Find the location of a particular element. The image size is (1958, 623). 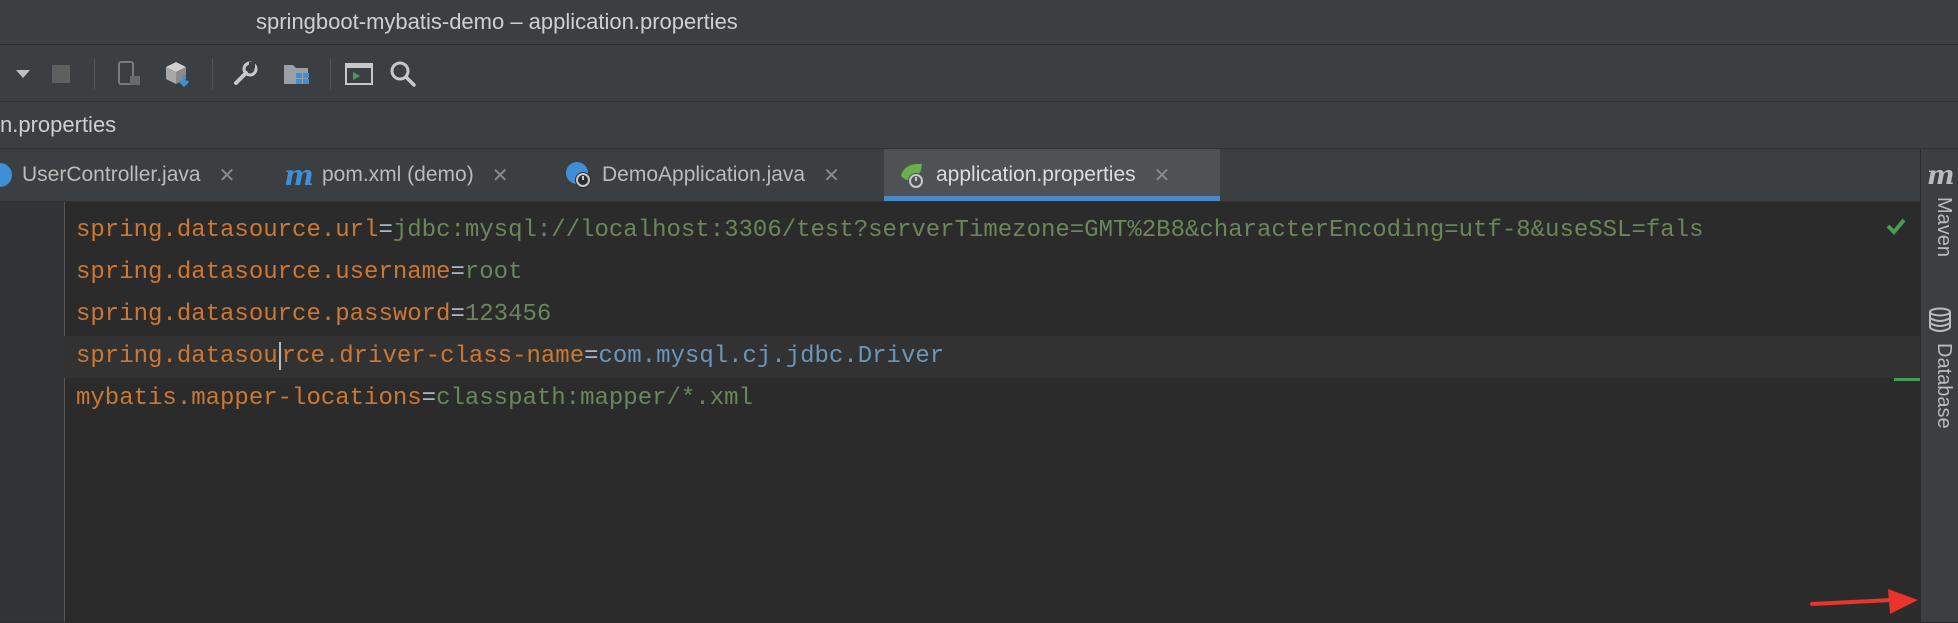

property-key: spring.datasou is located at coordinates (177, 356).